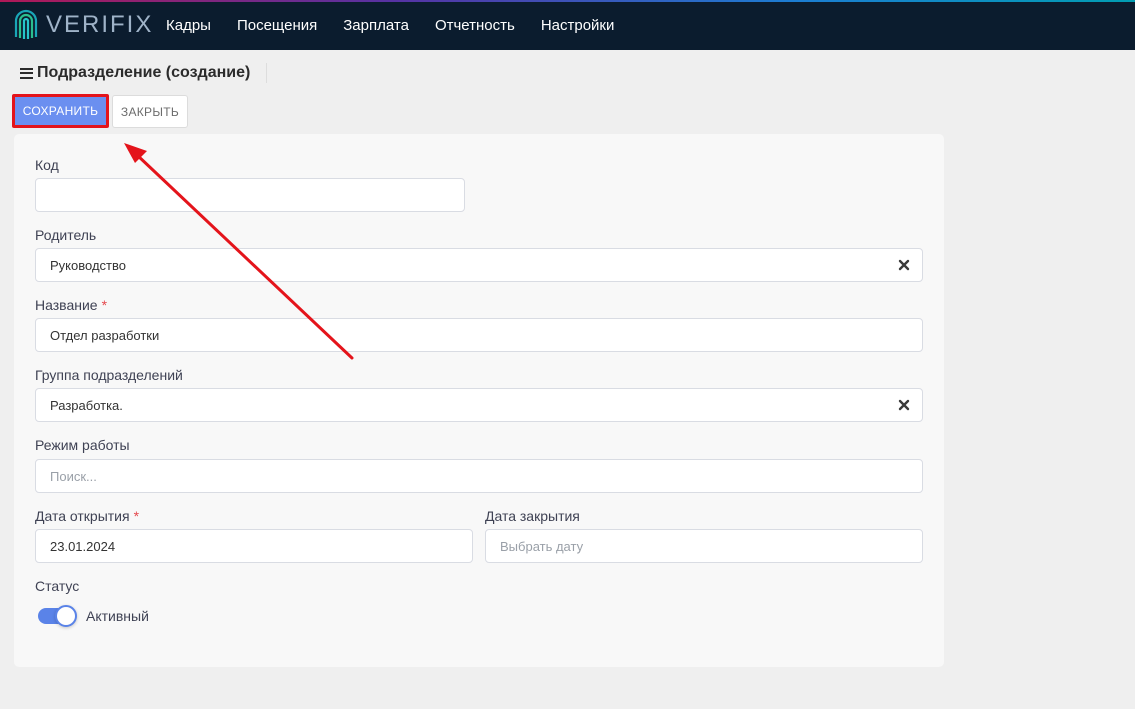 This screenshot has width=1135, height=709. I want to click on name-input: Отдел разработки, so click(479, 335).